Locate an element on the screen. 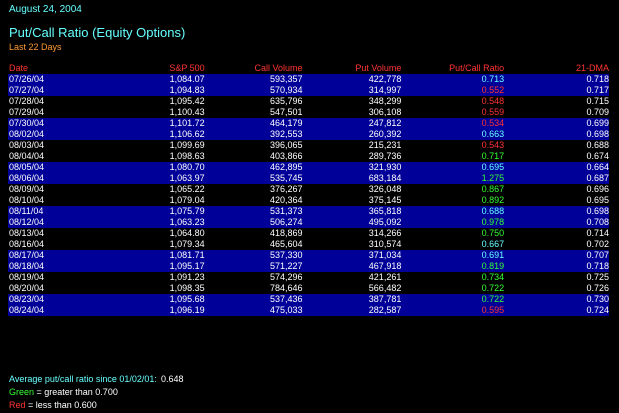 The height and width of the screenshot is (413, 619). cell-put-volume: 314,266 is located at coordinates (385, 233).